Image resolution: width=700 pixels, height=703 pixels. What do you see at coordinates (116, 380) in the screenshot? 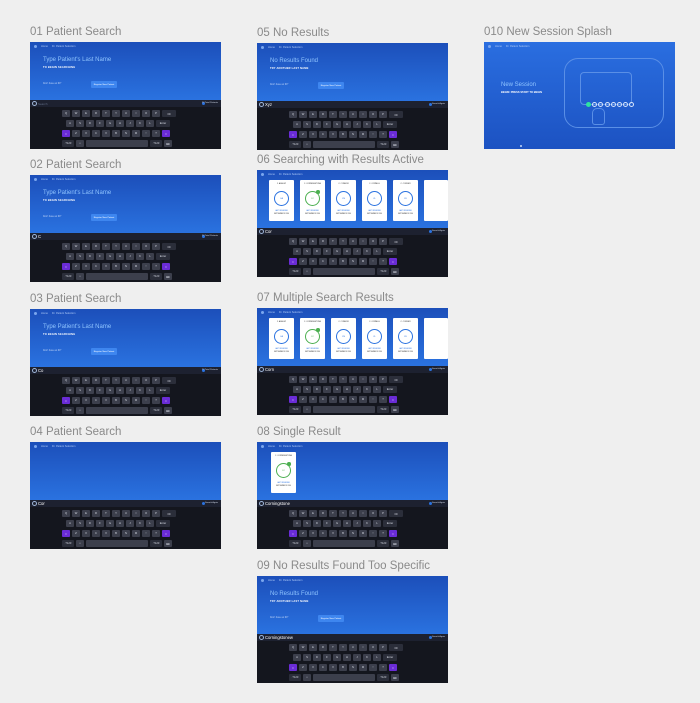
I see `key-row1-5: Y` at bounding box center [116, 380].